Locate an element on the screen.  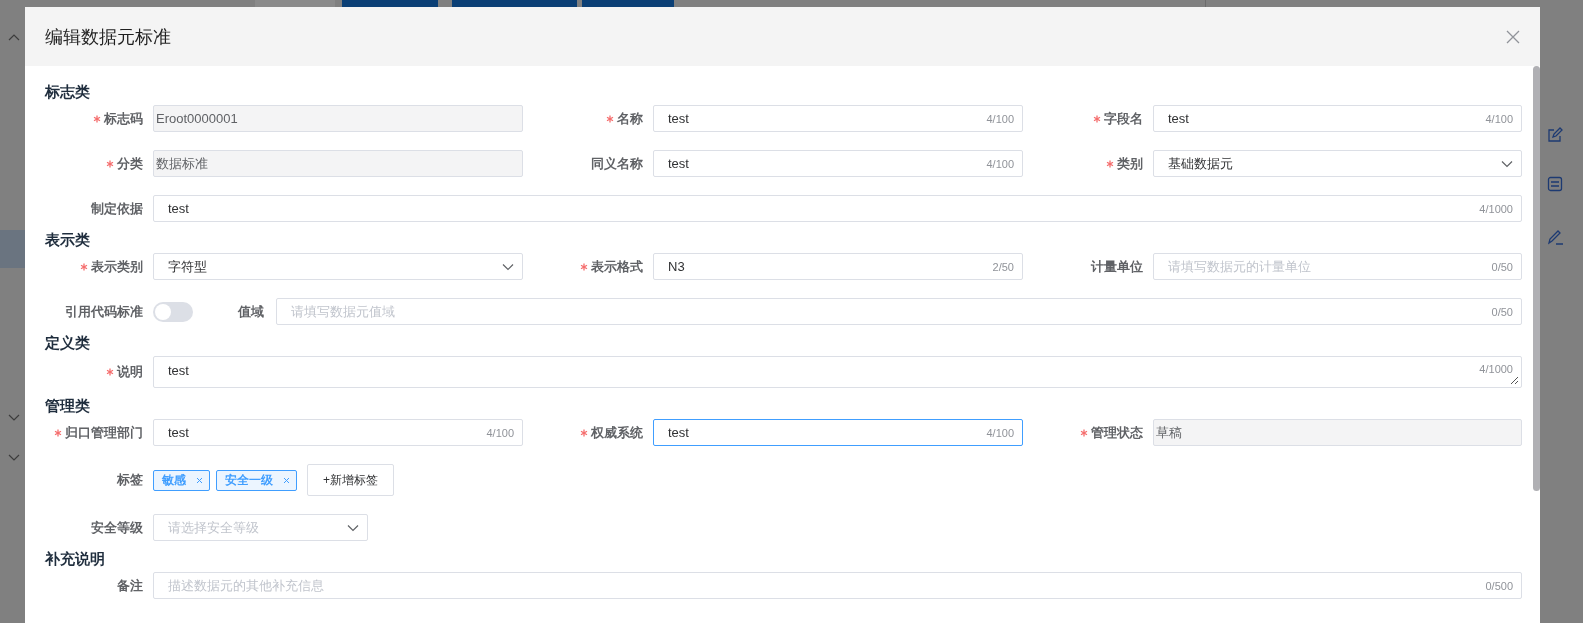
field-label: 标签 is located at coordinates (130, 480).